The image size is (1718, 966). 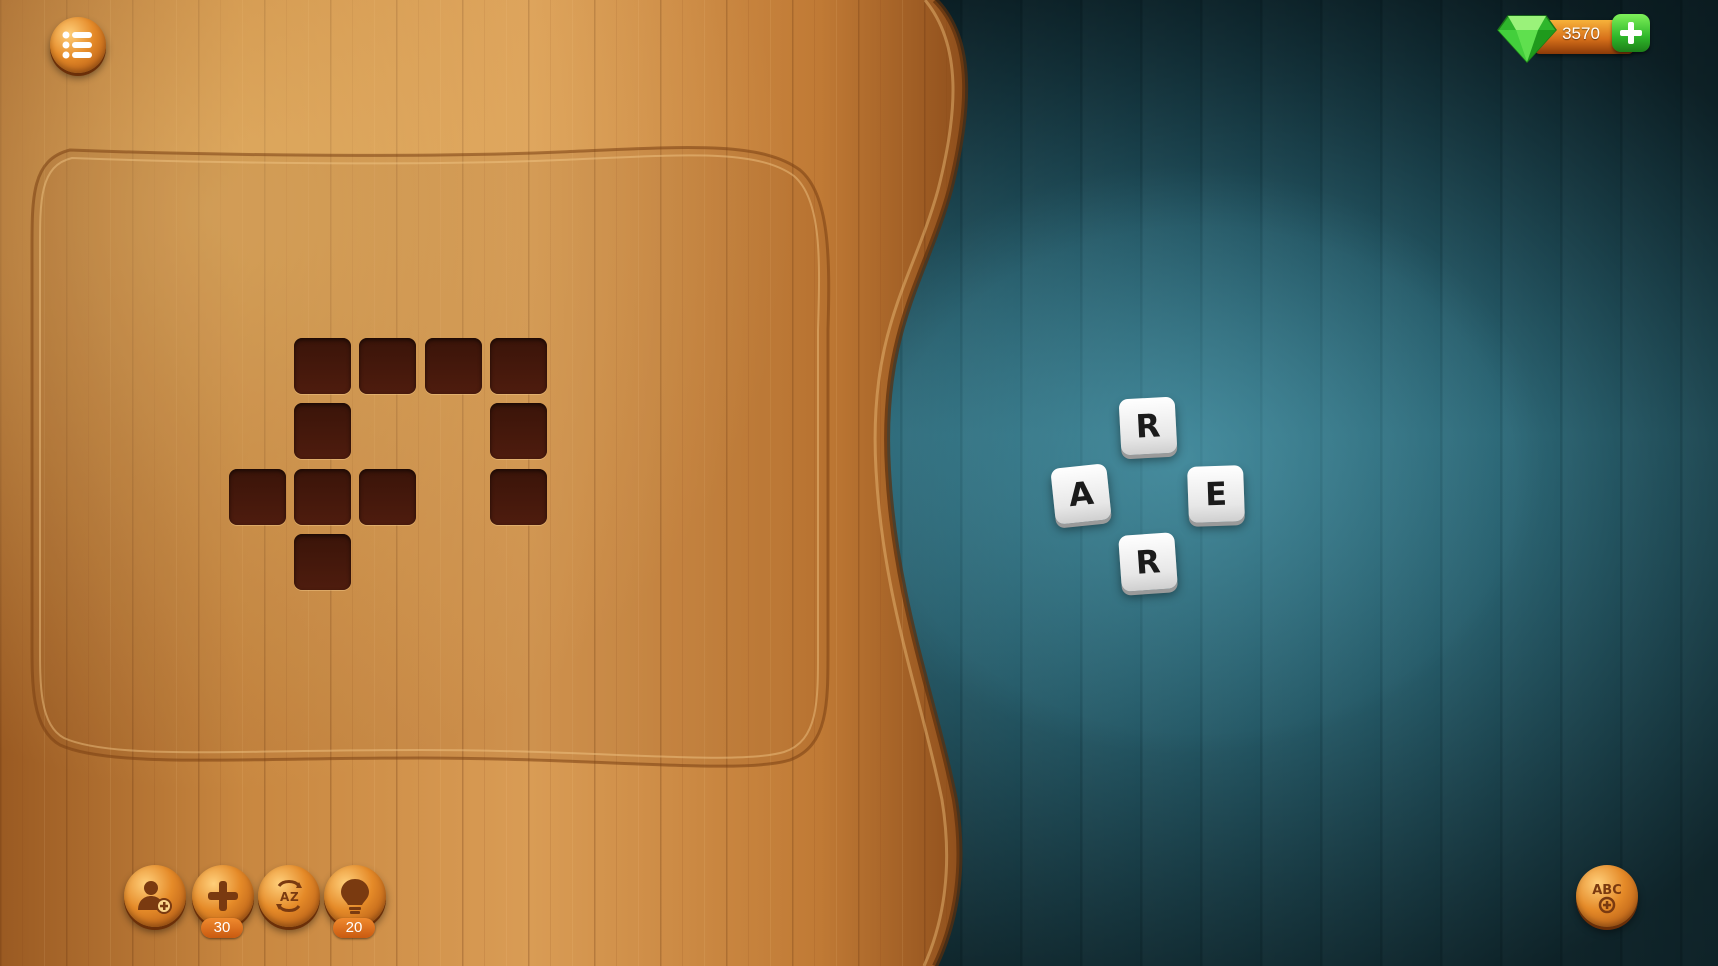 What do you see at coordinates (222, 928) in the screenshot?
I see `reveal-letter-cost-badge: 30` at bounding box center [222, 928].